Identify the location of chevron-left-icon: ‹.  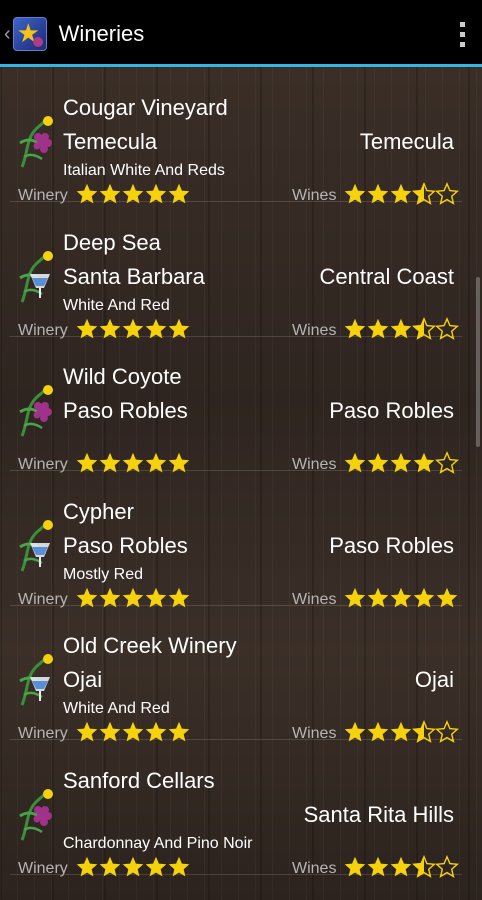
(7, 34).